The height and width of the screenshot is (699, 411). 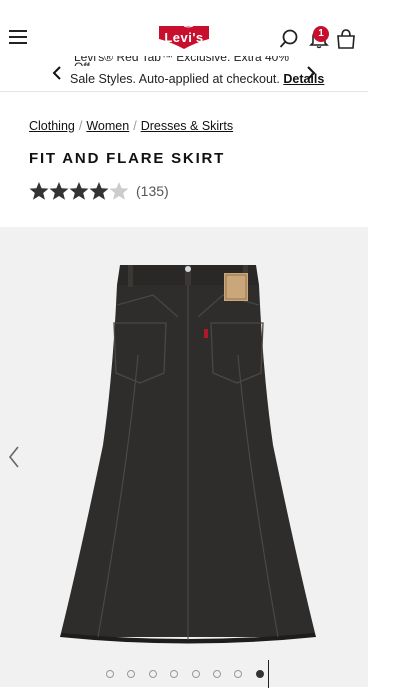 I want to click on half-star-icon, so click(x=119, y=191).